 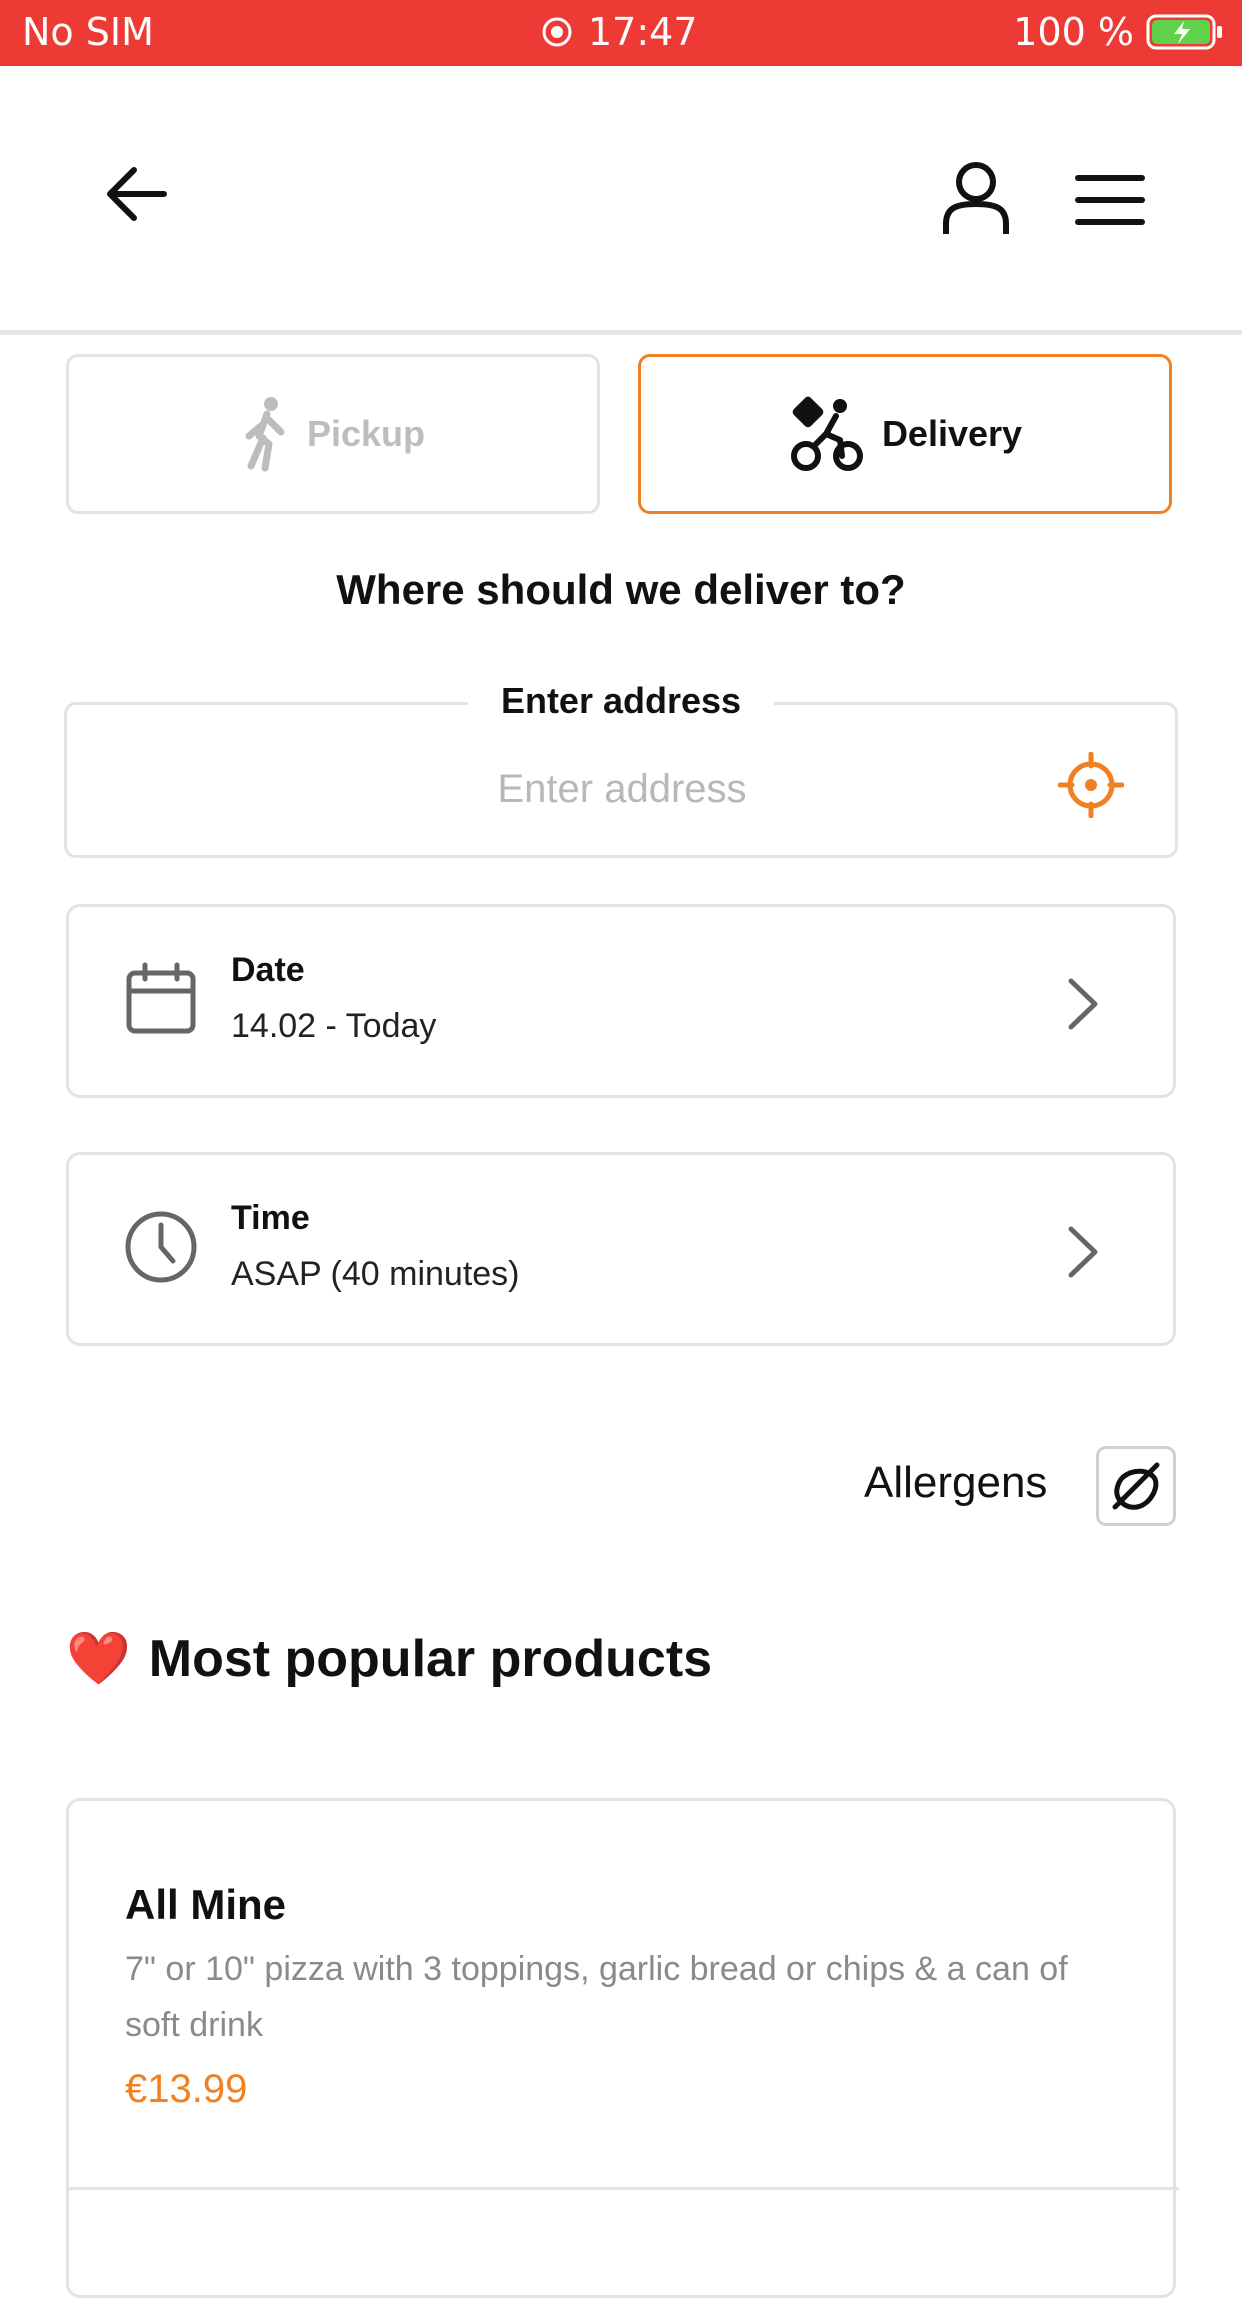 What do you see at coordinates (826, 433) in the screenshot?
I see `delivery-bike-icon` at bounding box center [826, 433].